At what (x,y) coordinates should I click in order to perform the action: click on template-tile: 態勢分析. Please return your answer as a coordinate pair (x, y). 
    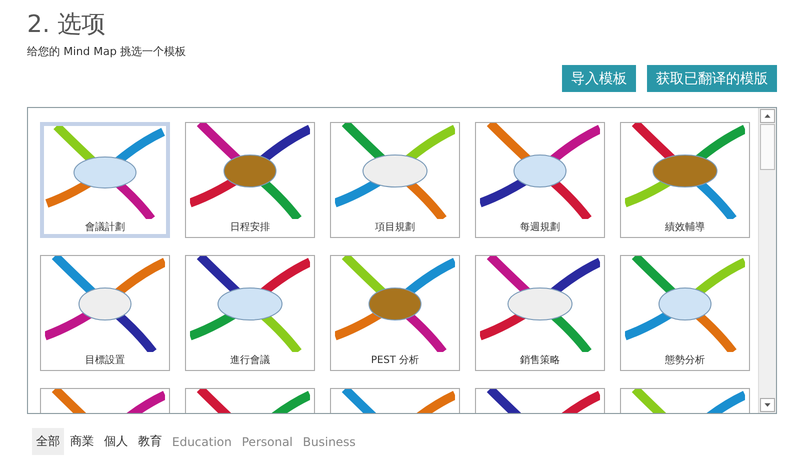
    Looking at the image, I should click on (685, 313).